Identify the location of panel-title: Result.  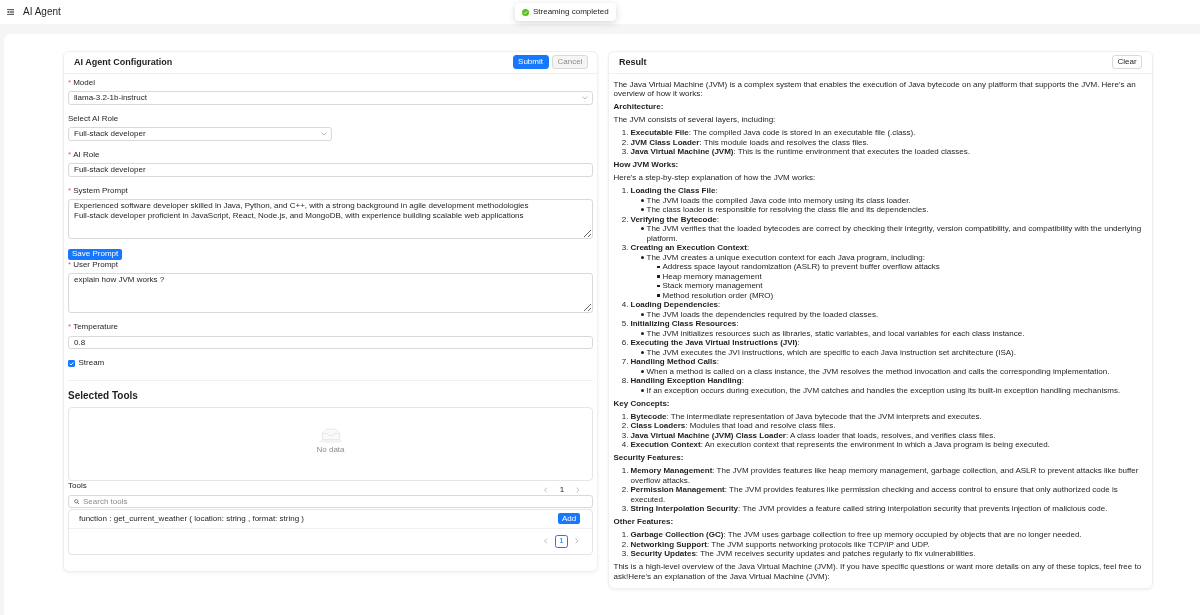
(633, 62).